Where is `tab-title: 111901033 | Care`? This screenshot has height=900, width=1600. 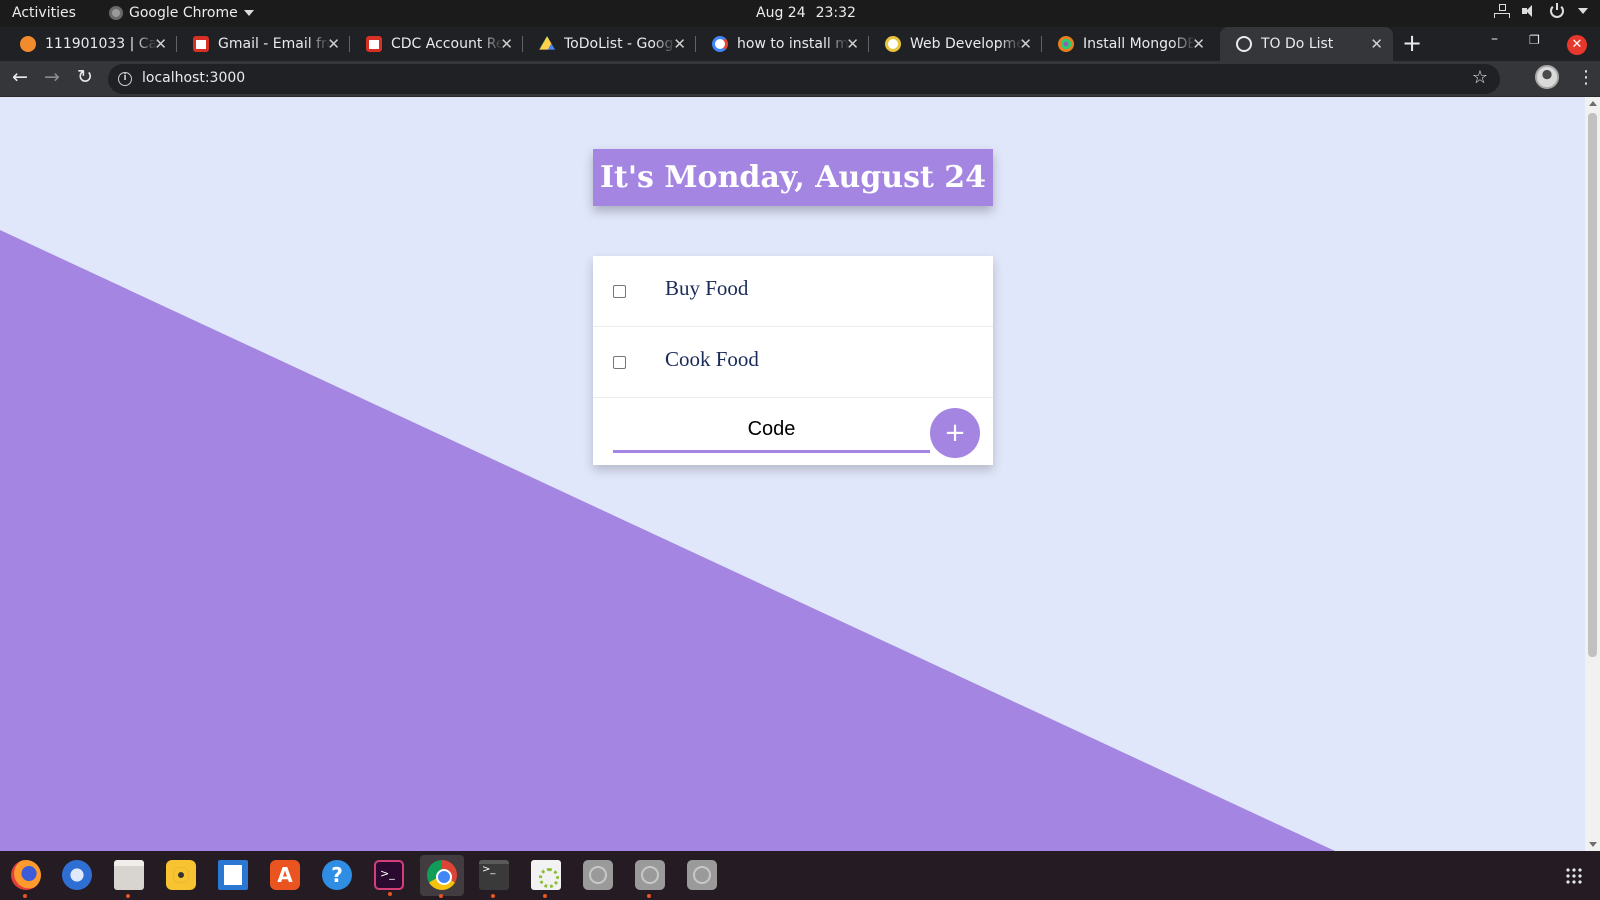
tab-title: 111901033 | Care is located at coordinates (101, 44).